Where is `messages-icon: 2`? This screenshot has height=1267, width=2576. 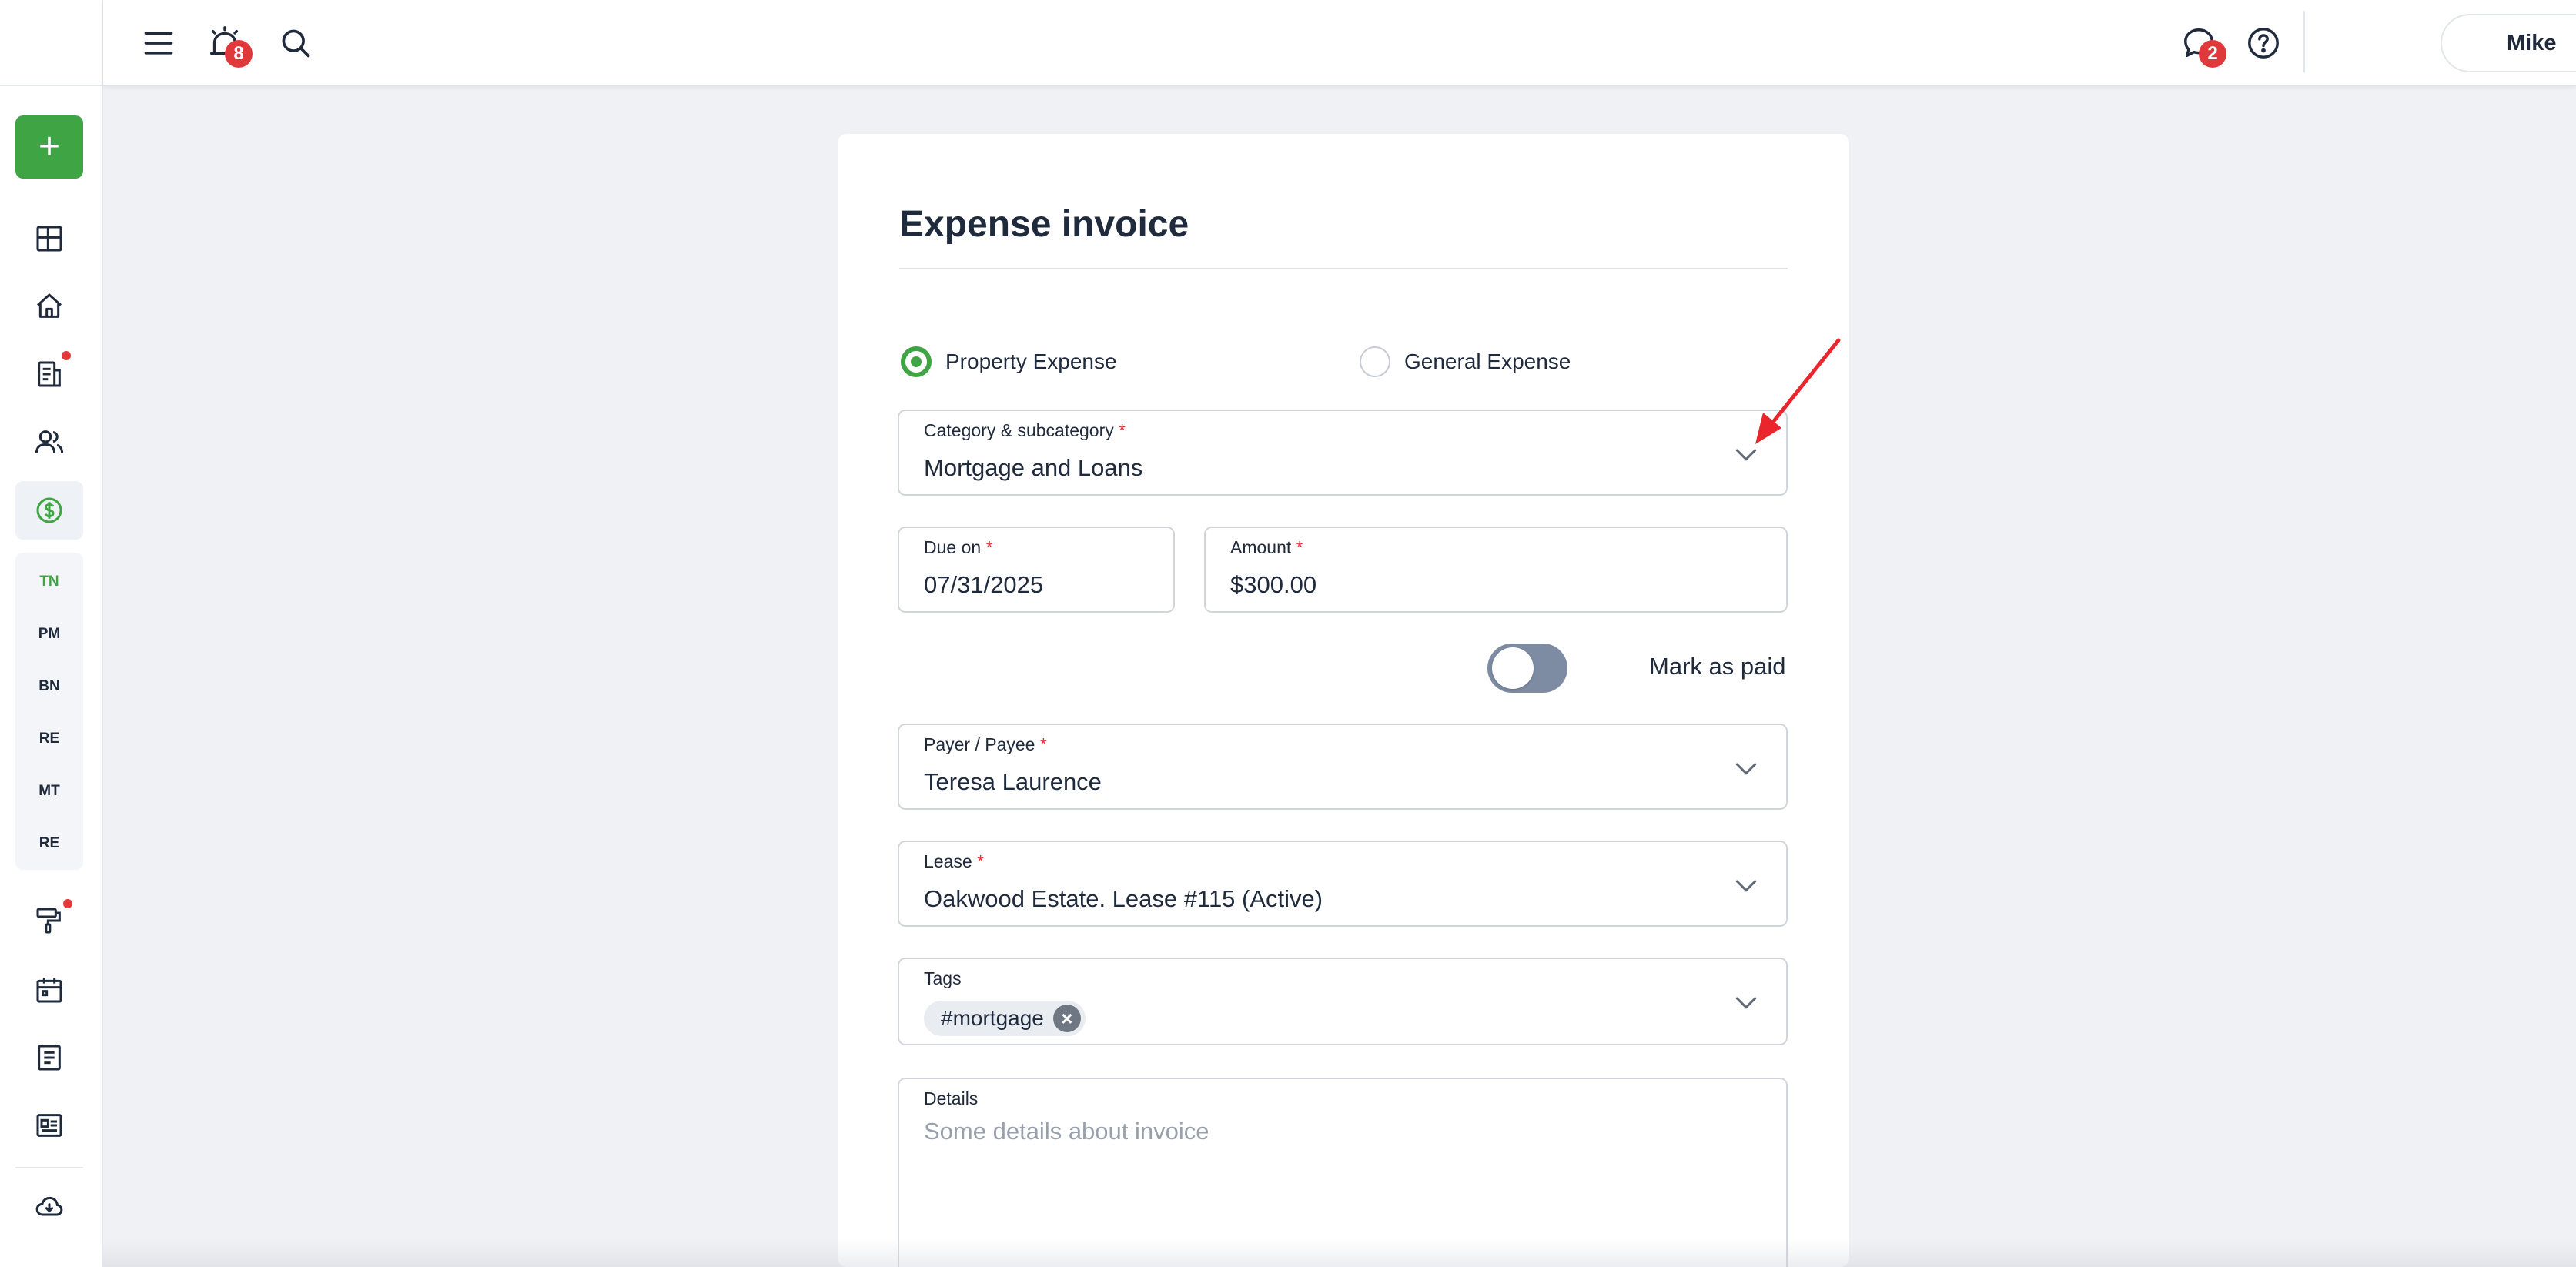 messages-icon: 2 is located at coordinates (2200, 43).